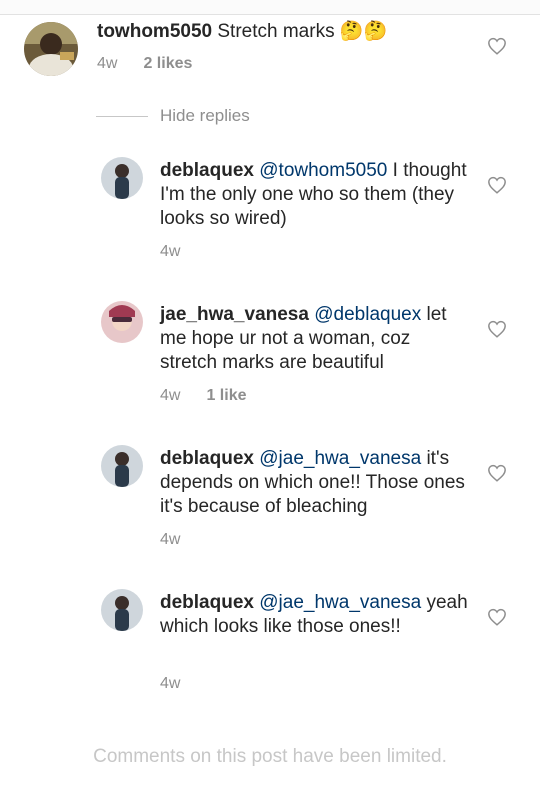  What do you see at coordinates (270, 7) in the screenshot?
I see `top-divider` at bounding box center [270, 7].